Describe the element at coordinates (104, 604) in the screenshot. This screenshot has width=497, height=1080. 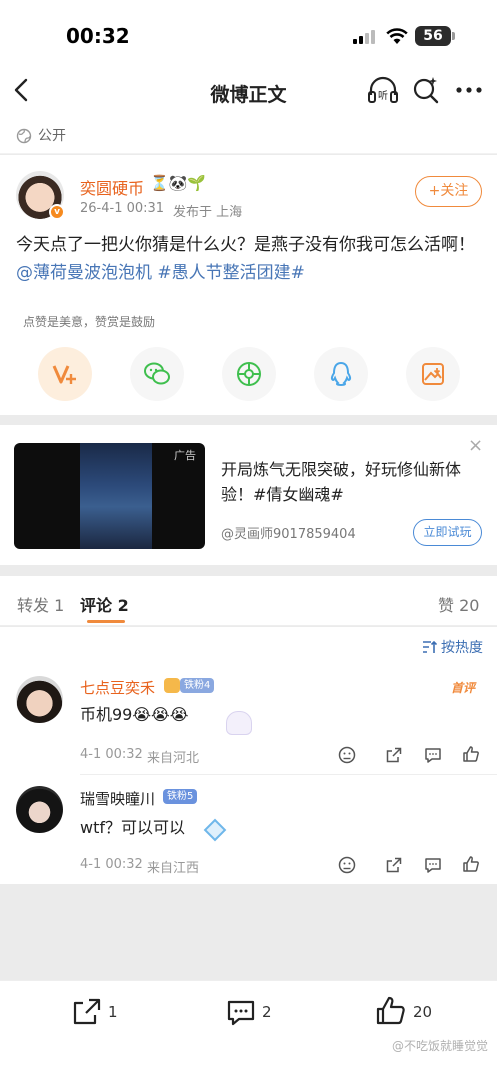
I see `tab-comment: 评论 2` at that location.